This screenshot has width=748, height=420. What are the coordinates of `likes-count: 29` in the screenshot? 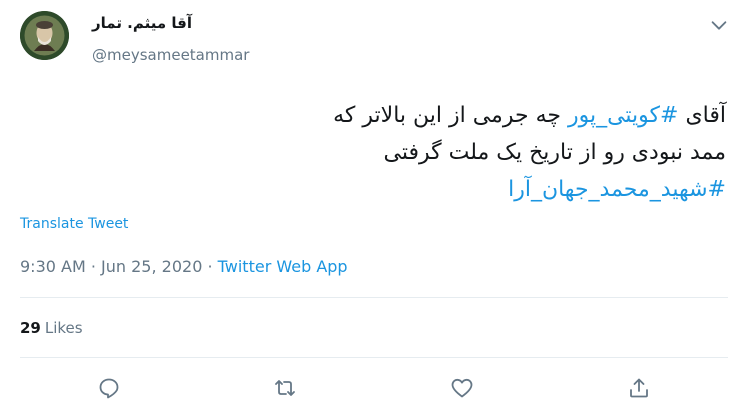 It's located at (30, 328).